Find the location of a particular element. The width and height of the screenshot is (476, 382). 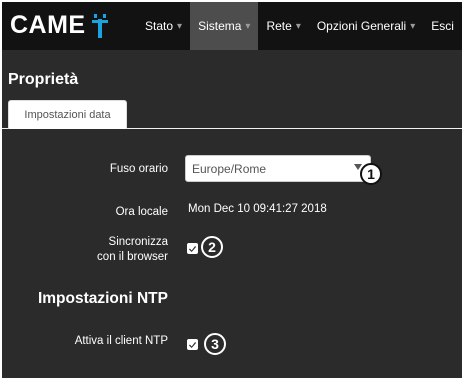

ntp-client-checkbox is located at coordinates (192, 344).